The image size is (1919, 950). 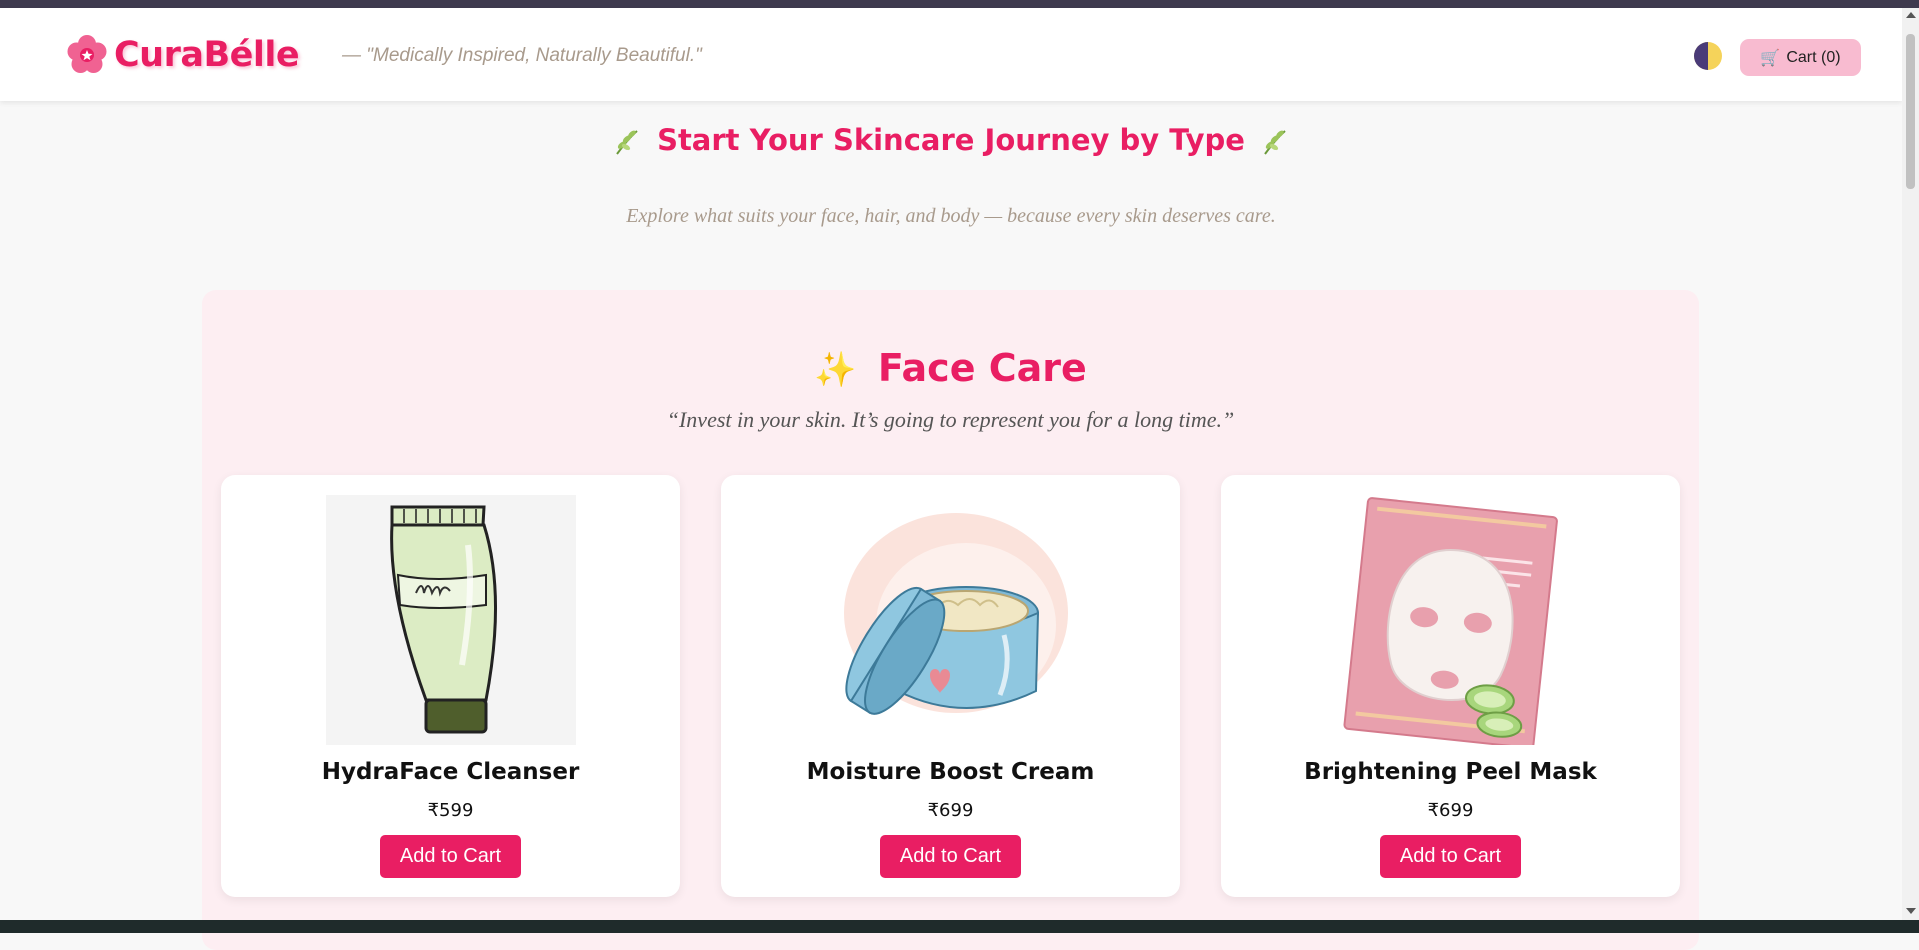 I want to click on shopping-cart-icon: 🛒, so click(x=1770, y=58).